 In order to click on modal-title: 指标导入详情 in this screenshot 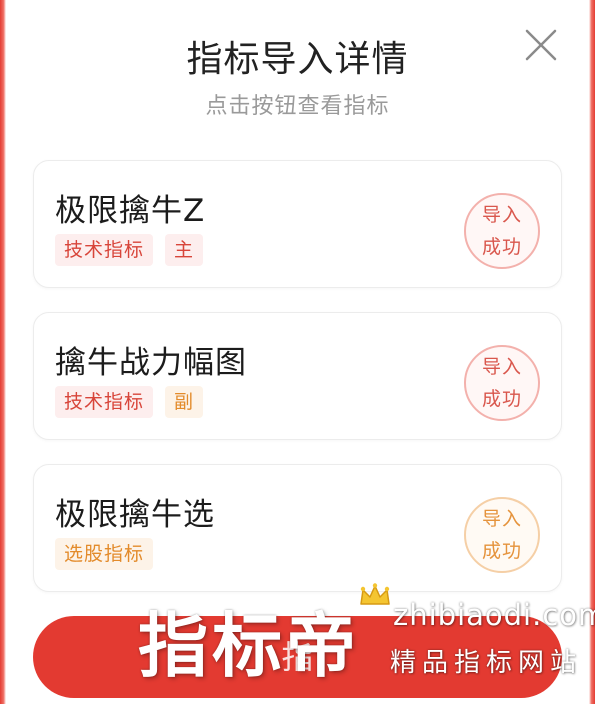, I will do `click(297, 59)`.